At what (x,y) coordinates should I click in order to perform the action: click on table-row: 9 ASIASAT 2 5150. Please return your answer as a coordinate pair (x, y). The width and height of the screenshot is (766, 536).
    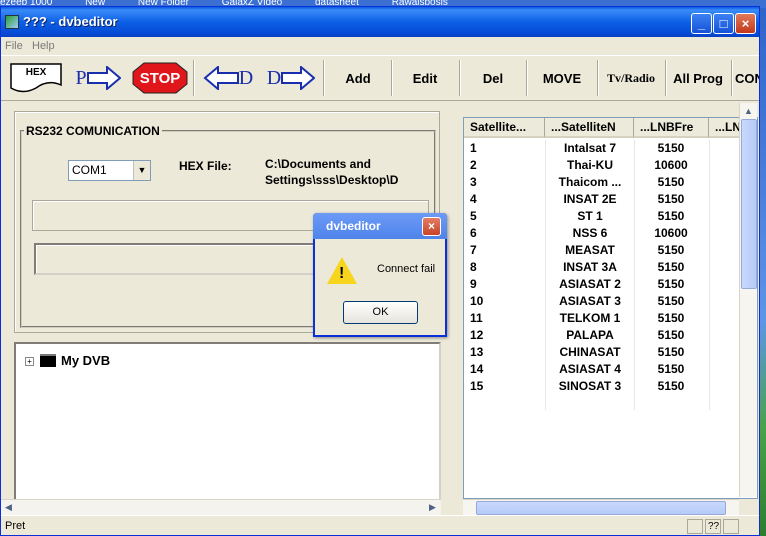
    Looking at the image, I should click on (602, 284).